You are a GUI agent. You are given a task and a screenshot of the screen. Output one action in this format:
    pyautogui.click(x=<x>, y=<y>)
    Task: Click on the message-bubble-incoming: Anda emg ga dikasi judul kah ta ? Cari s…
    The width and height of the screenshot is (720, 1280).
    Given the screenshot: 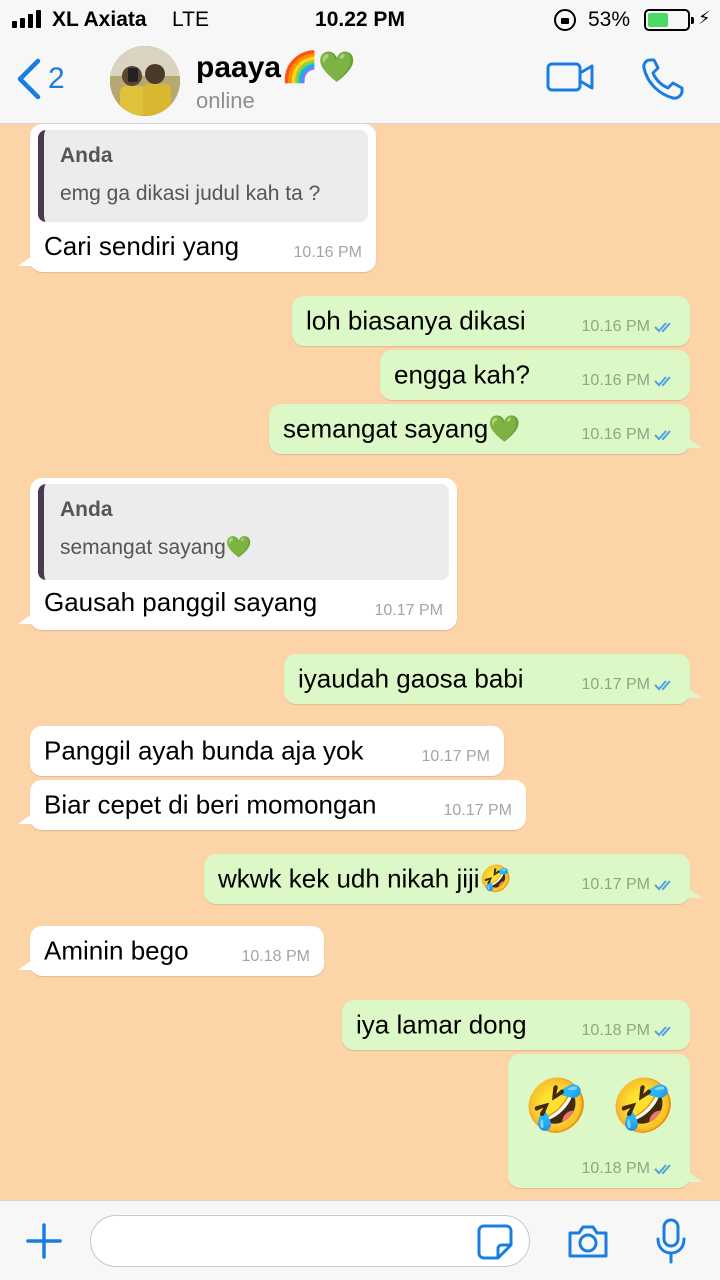 What is the action you would take?
    pyautogui.click(x=197, y=198)
    